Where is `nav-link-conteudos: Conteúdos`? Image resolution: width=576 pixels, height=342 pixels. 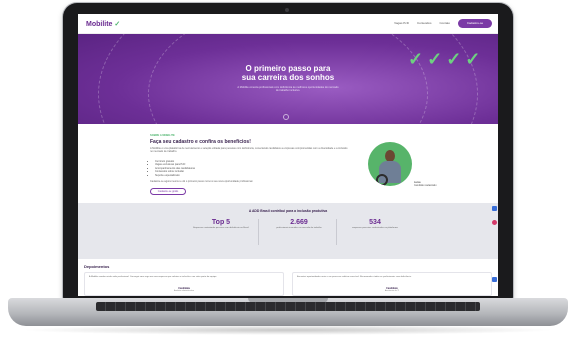
nav-link-conteudos: Conteúdos is located at coordinates (424, 23).